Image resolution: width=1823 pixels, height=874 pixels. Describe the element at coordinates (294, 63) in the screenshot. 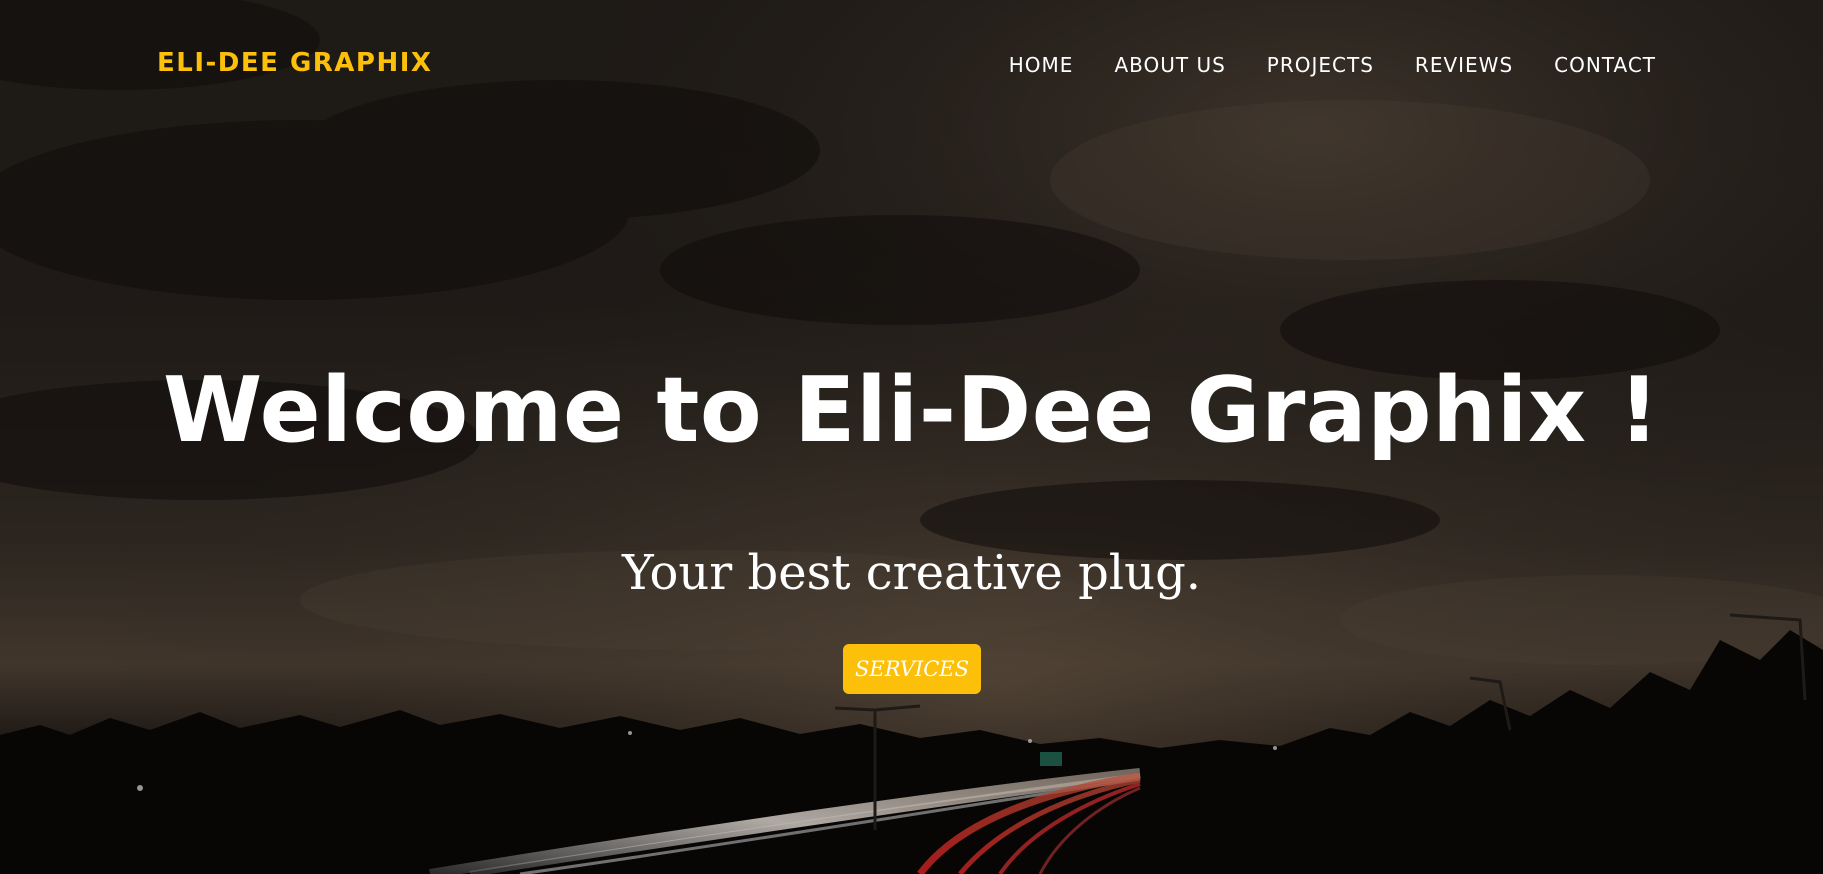

I see `brand-logo: ELI-DEE GRAPHIX` at that location.